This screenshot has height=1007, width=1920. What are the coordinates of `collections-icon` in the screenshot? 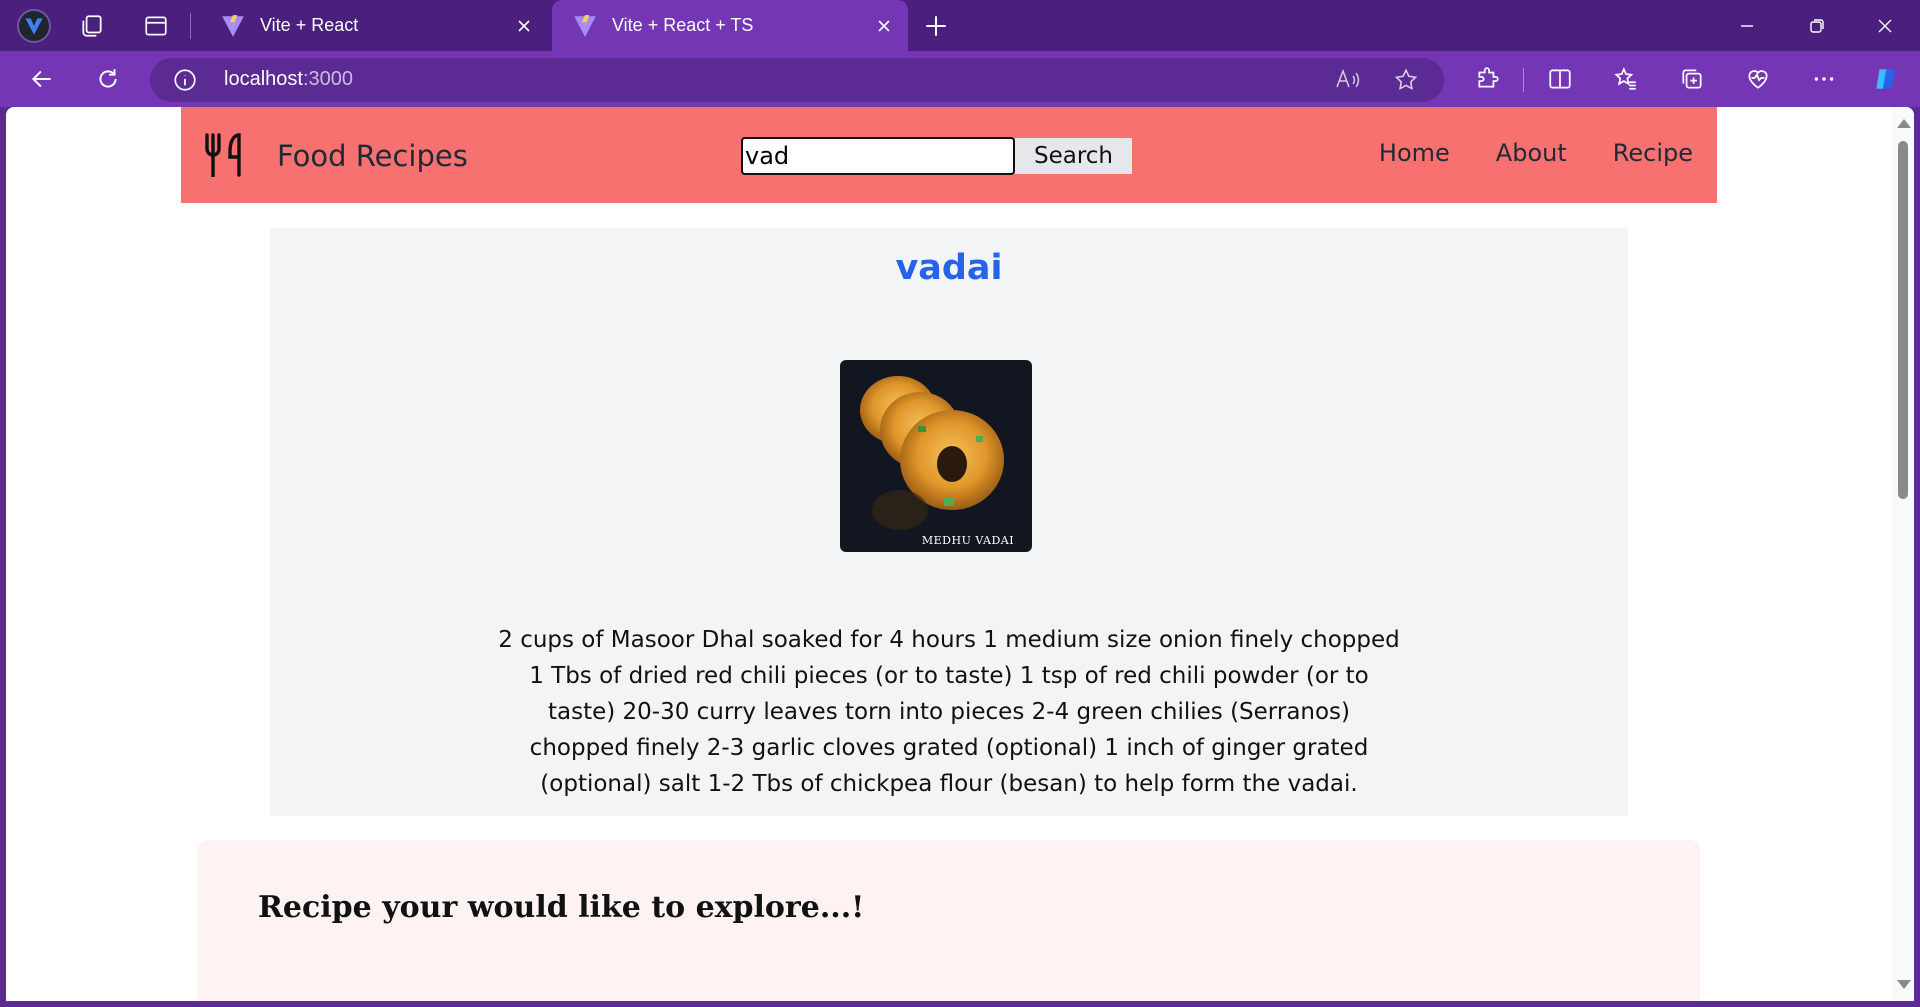 It's located at (1692, 79).